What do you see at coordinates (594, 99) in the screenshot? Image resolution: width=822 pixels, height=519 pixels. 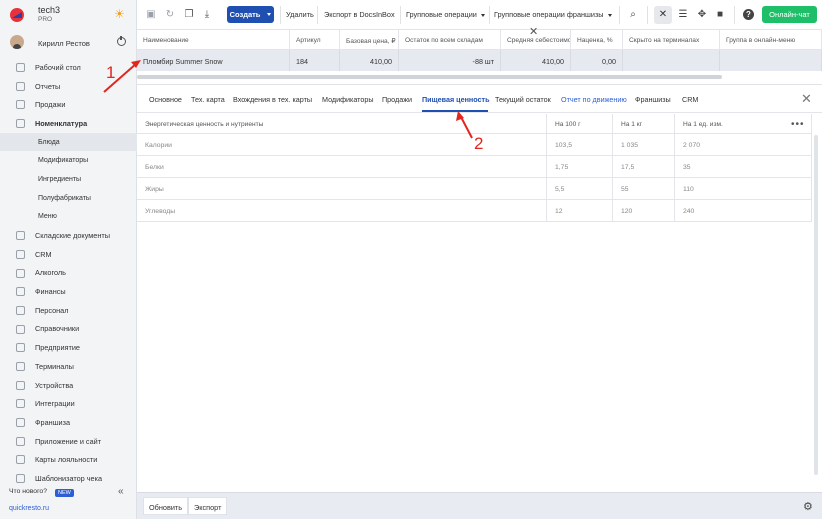 I see `tab: Отчет по движению` at bounding box center [594, 99].